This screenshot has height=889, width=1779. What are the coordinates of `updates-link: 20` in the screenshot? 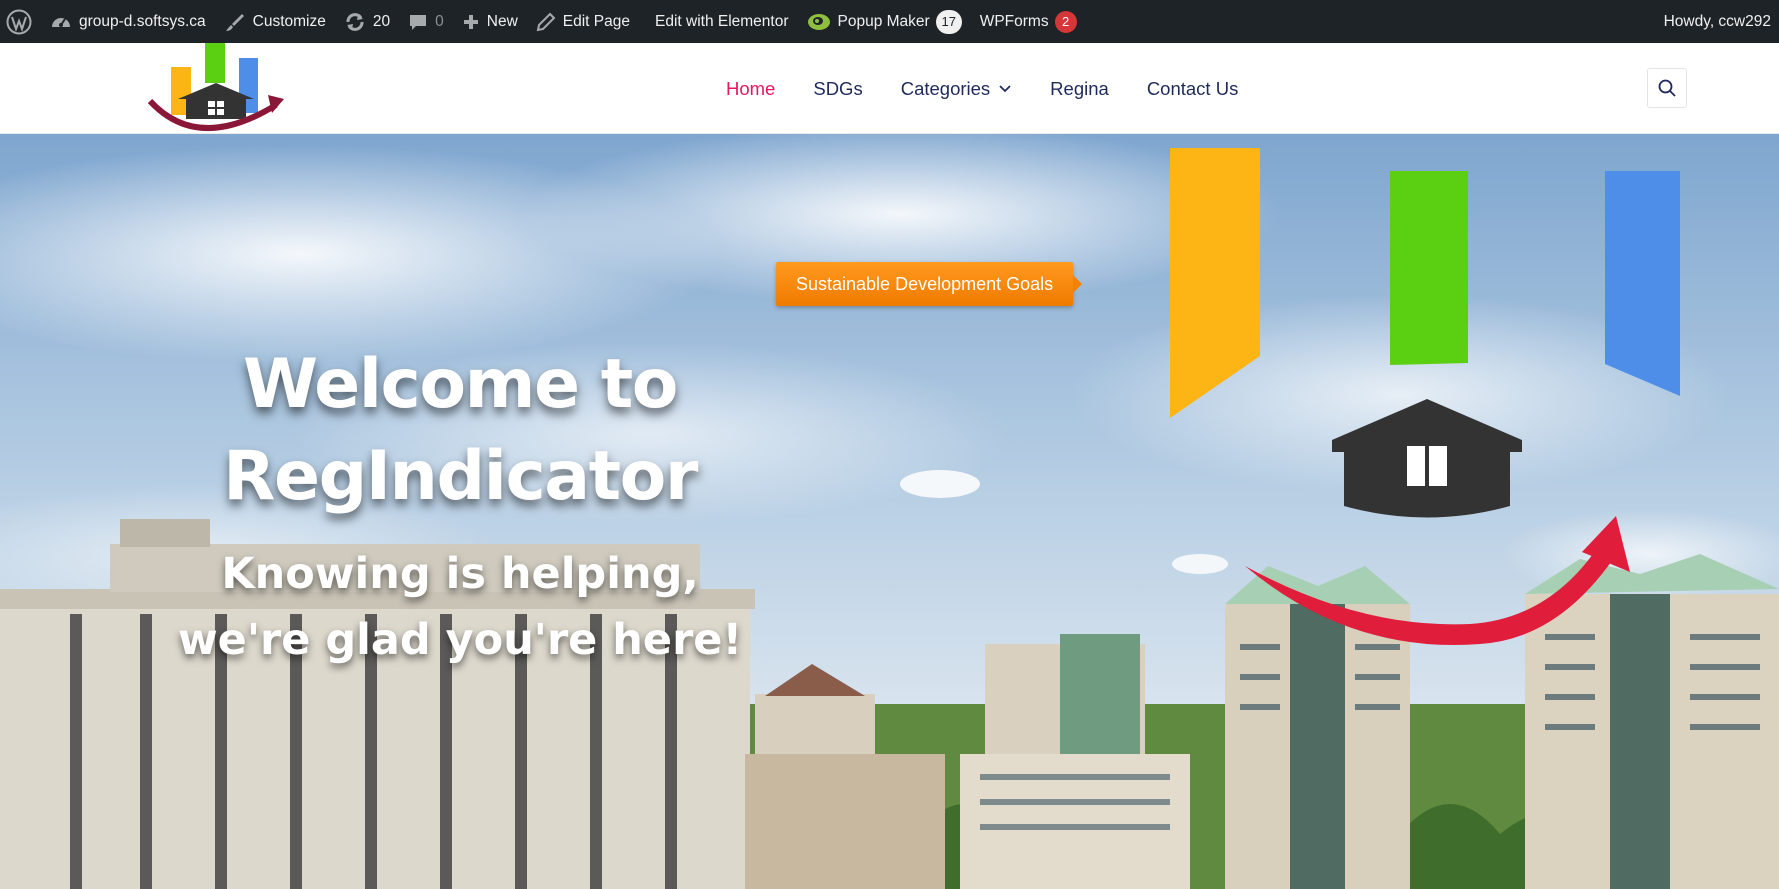 It's located at (367, 21).